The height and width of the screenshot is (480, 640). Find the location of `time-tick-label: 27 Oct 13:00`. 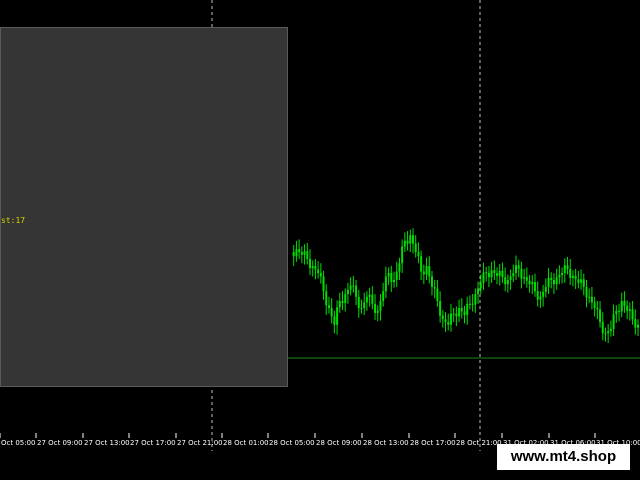

time-tick-label: 27 Oct 13:00 is located at coordinates (107, 443).